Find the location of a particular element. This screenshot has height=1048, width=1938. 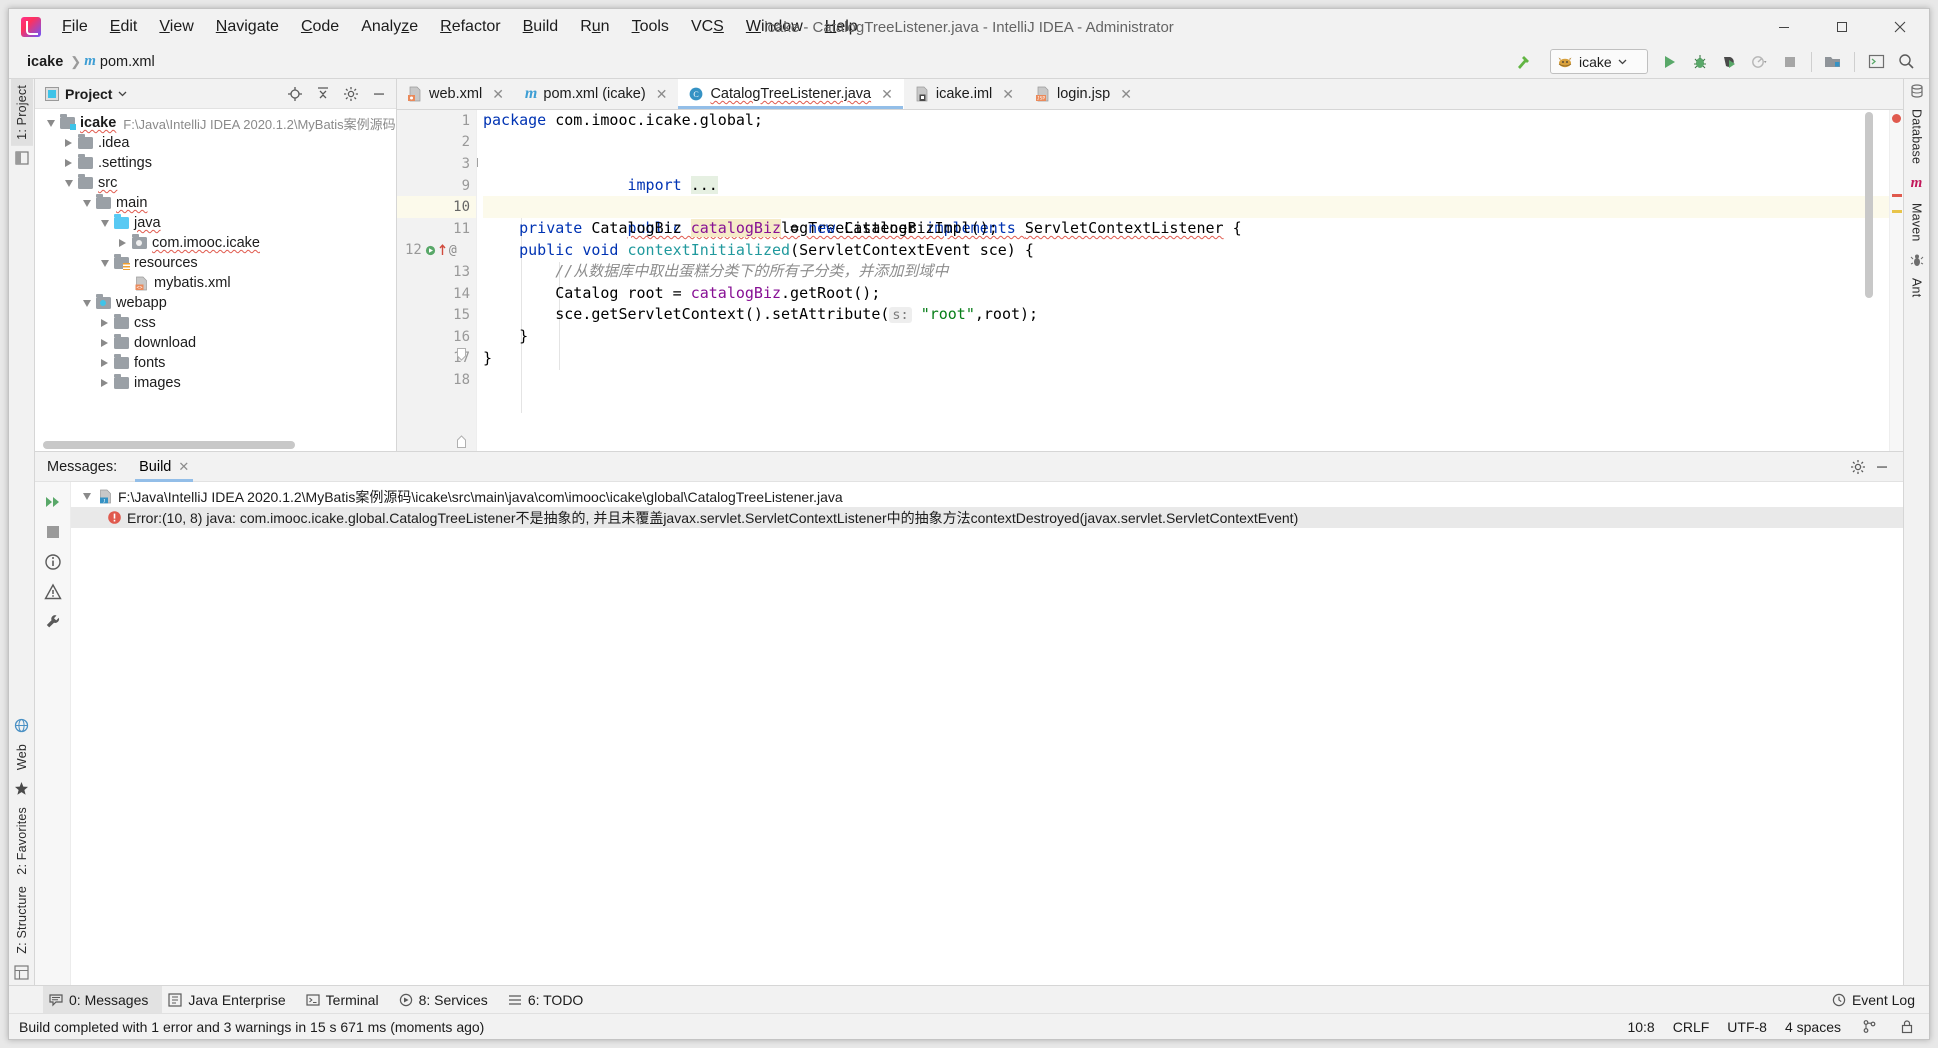

tree-node-package: com.imooc.icake is located at coordinates (215, 243).